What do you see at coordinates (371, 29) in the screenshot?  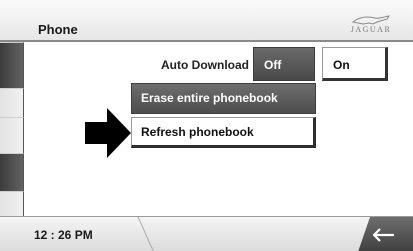 I see `logo-text: JAGUAR` at bounding box center [371, 29].